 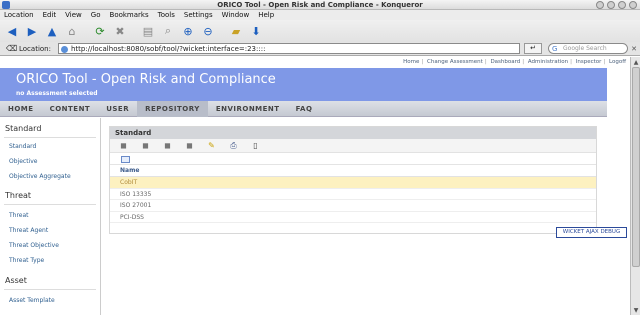 I want to click on nav-logoff-link: Logoff, so click(x=617, y=62).